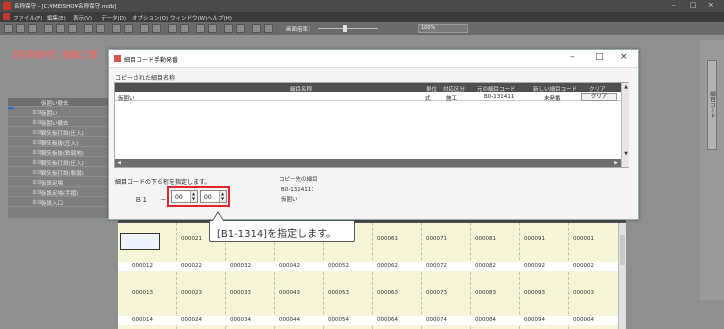 The height and width of the screenshot is (329, 724). Describe the element at coordinates (113, 18) in the screenshot. I see `menu-data: データ(D)` at that location.